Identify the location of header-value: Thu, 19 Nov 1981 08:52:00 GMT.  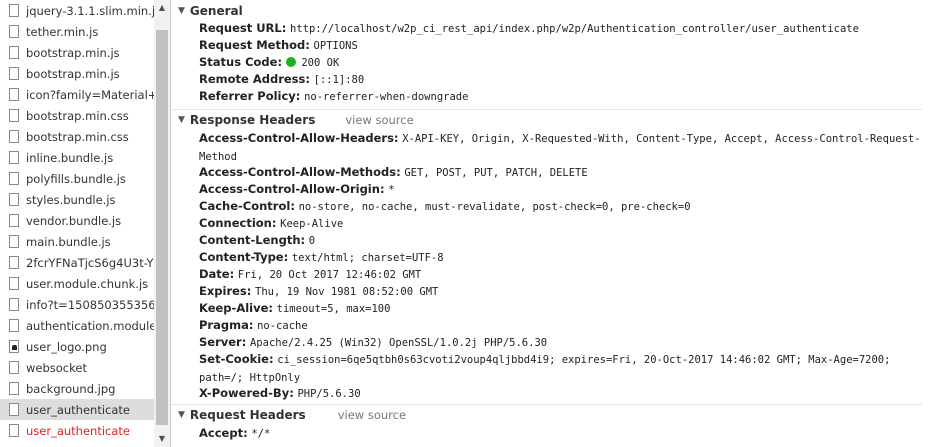
(347, 292).